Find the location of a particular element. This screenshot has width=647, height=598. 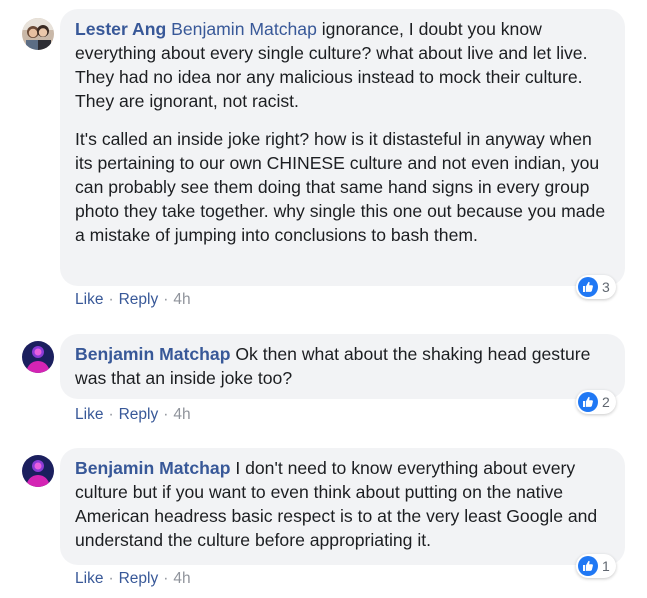

reaction-badge: 2 is located at coordinates (596, 402).